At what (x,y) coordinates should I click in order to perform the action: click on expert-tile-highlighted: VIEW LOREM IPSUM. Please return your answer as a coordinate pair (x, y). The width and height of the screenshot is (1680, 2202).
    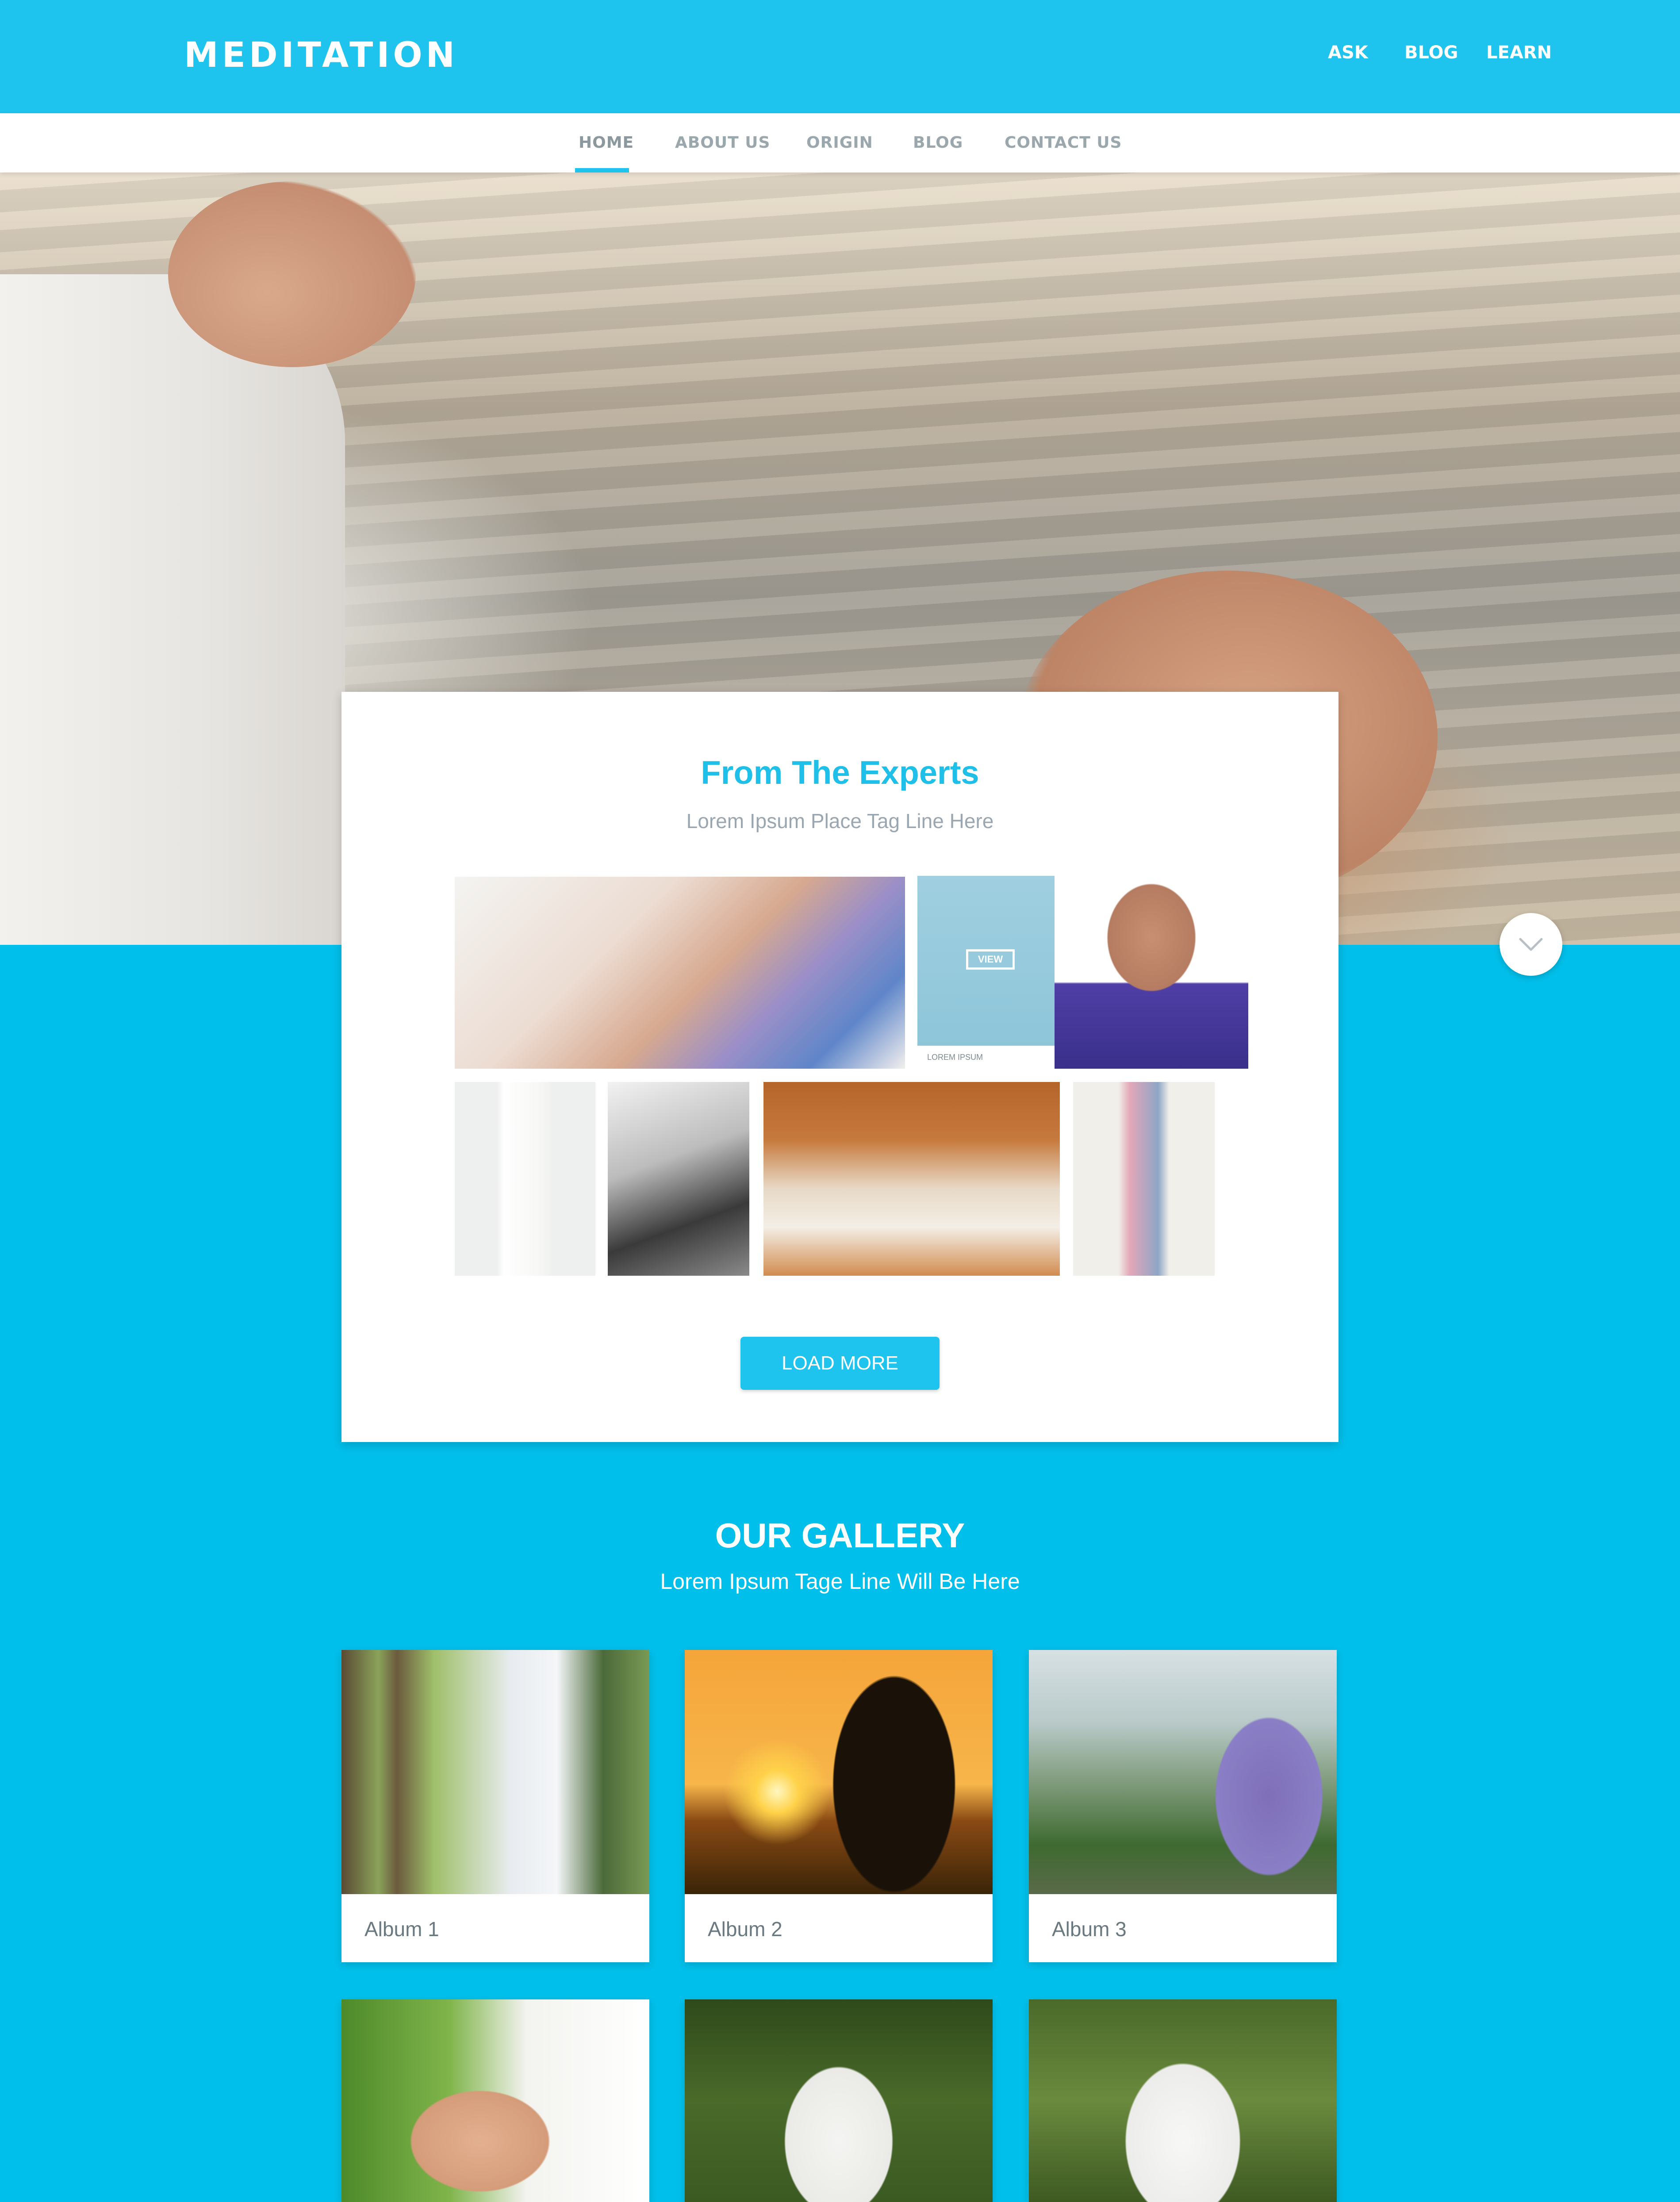
    Looking at the image, I should click on (986, 972).